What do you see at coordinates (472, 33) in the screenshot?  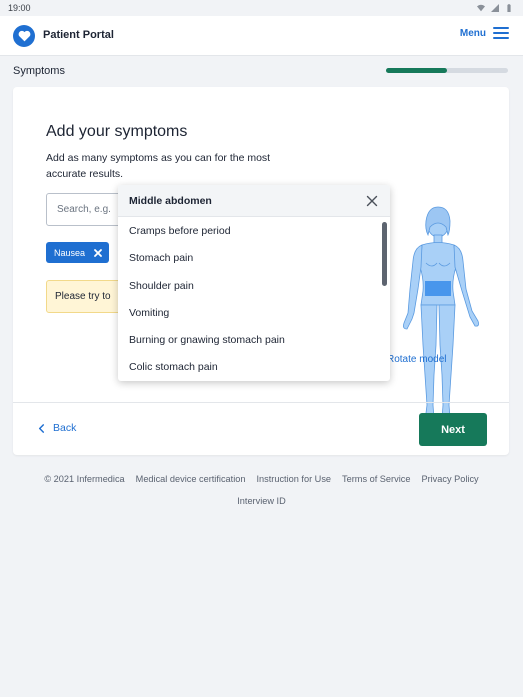 I see `menu-label: Menu` at bounding box center [472, 33].